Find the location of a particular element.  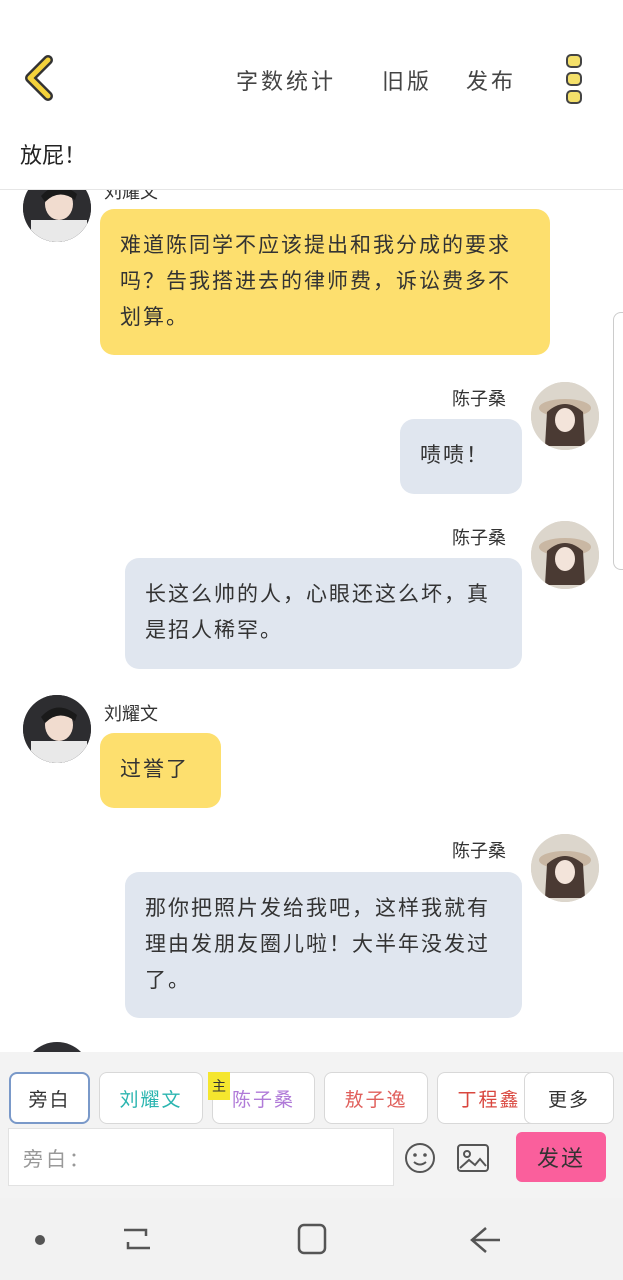

image-icon is located at coordinates (473, 1158).